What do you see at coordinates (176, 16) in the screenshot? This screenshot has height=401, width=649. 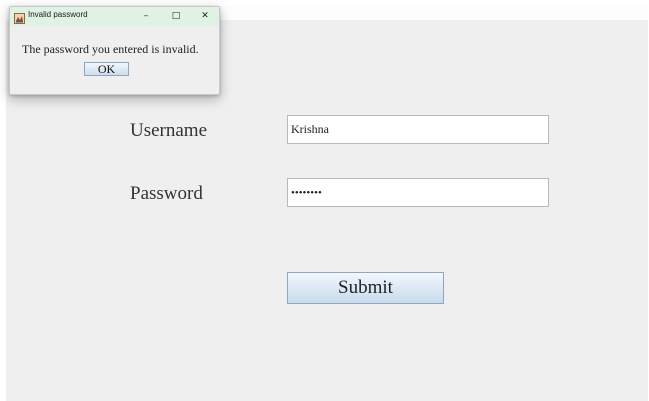 I see `maximize-icon: □` at bounding box center [176, 16].